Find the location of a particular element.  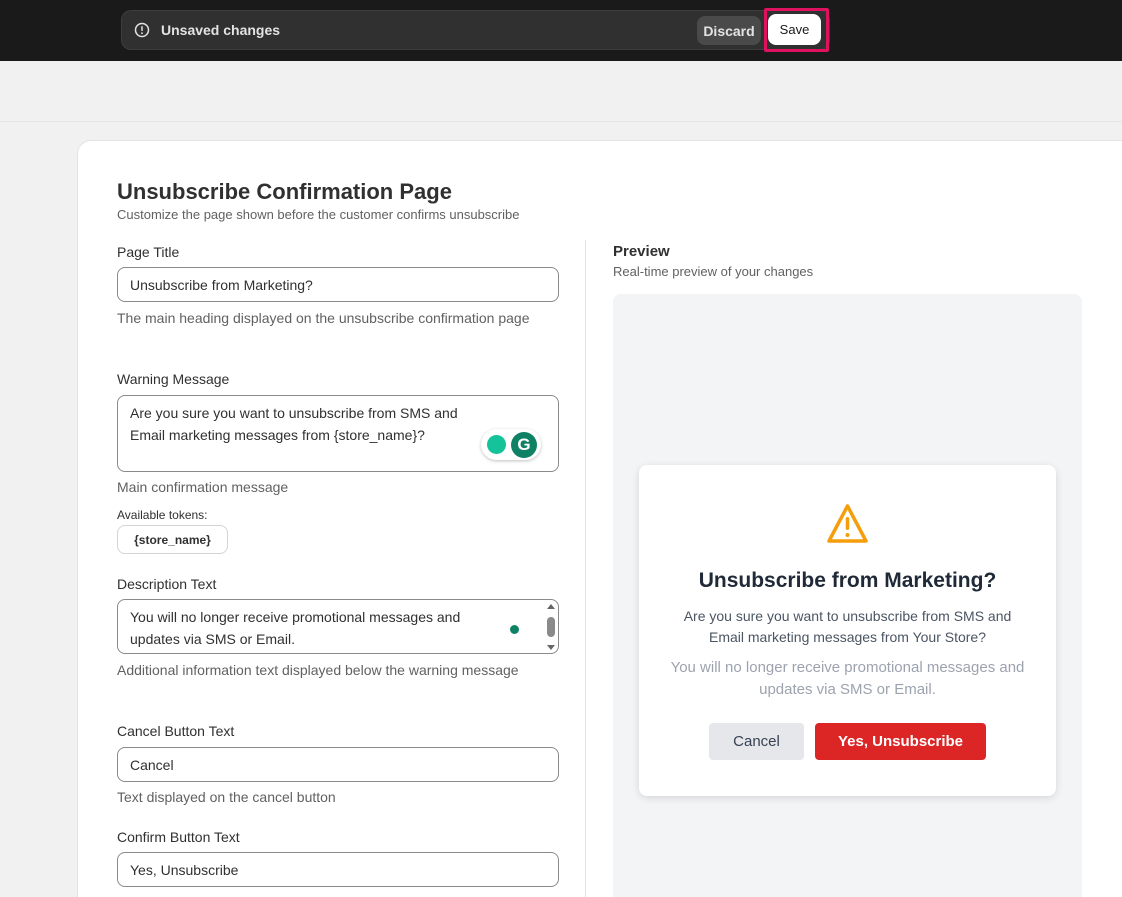

grammarly-logo-icon: G is located at coordinates (524, 445).